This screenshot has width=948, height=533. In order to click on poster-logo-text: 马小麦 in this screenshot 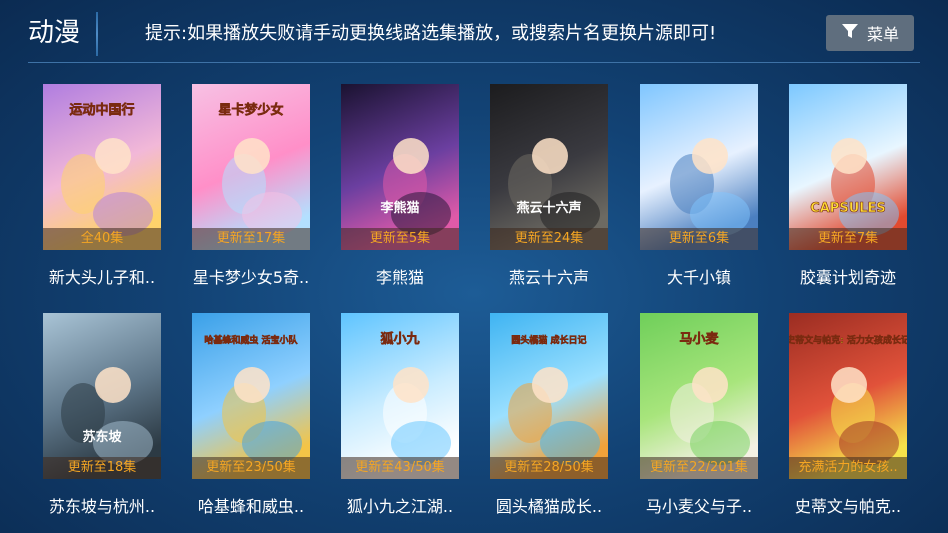, I will do `click(699, 339)`.